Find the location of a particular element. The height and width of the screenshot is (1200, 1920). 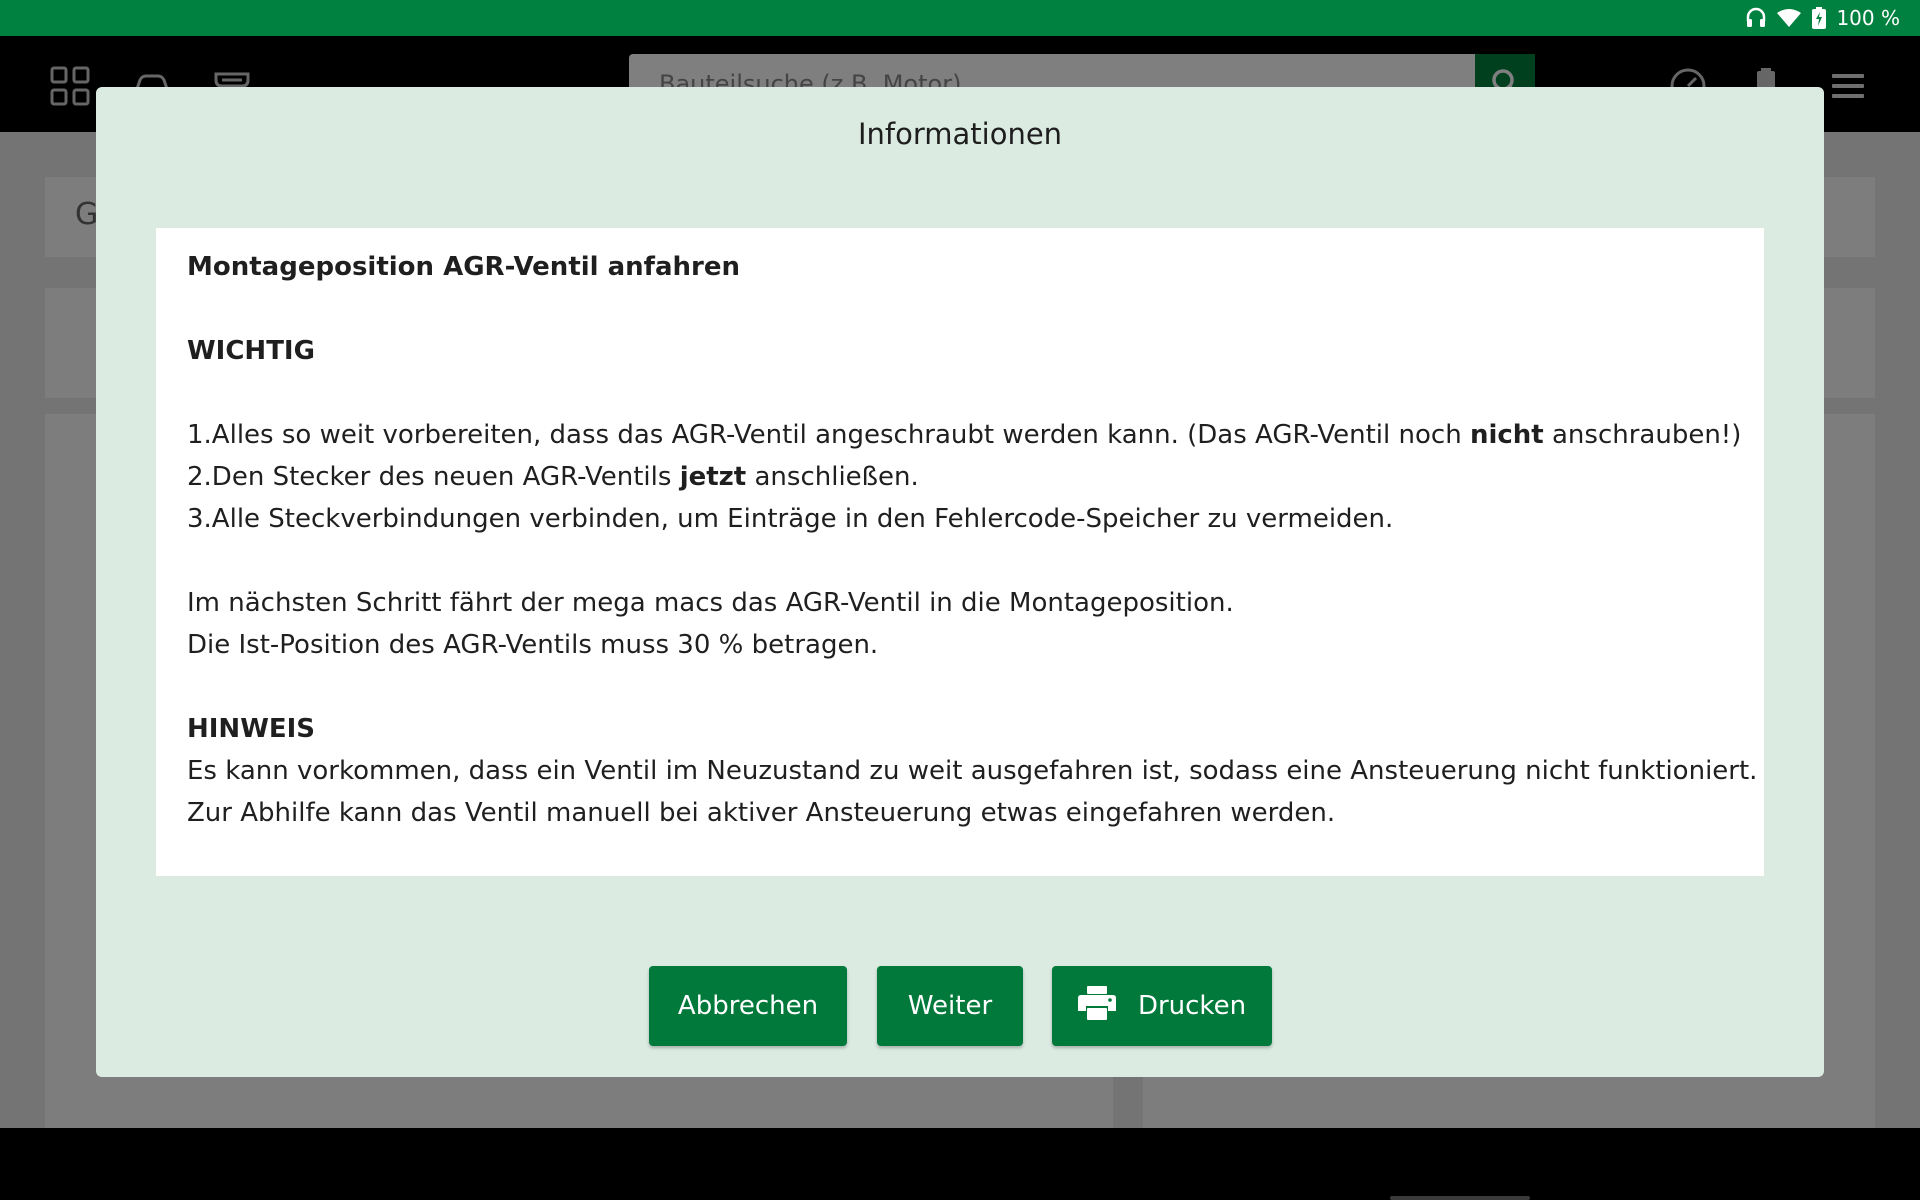

dialog-title: Informationen is located at coordinates (960, 134).